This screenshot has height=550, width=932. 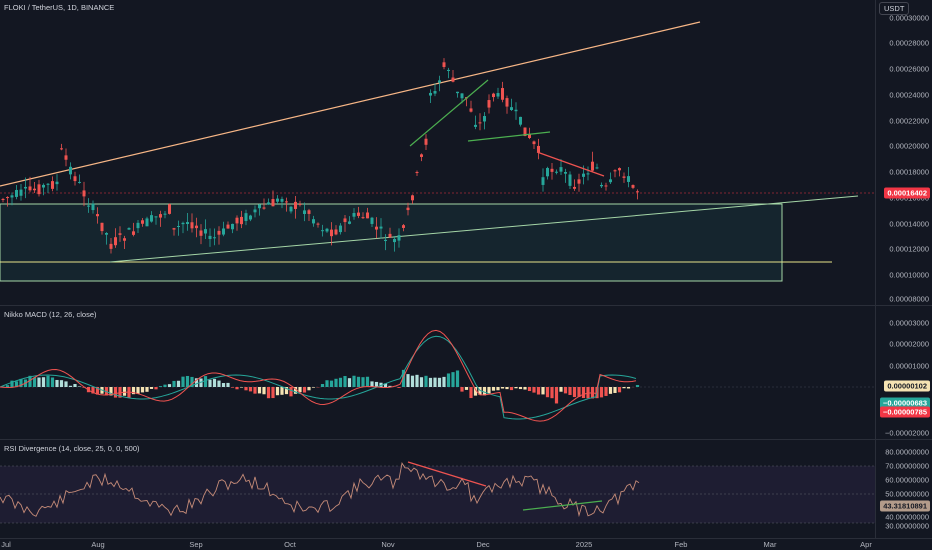 I want to click on time-axis: Jul Aug Sep Oct Nov Dec 2025 Feb Mar Apr, so click(x=466, y=544).